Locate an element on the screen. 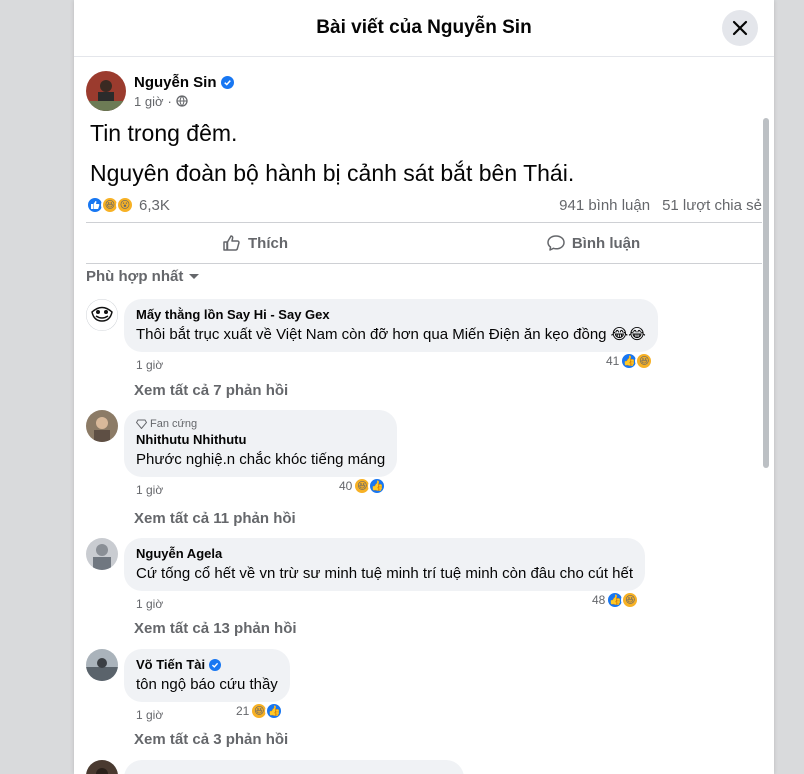  modal-header: Bài viết của Nguyễn Sin is located at coordinates (424, 28).